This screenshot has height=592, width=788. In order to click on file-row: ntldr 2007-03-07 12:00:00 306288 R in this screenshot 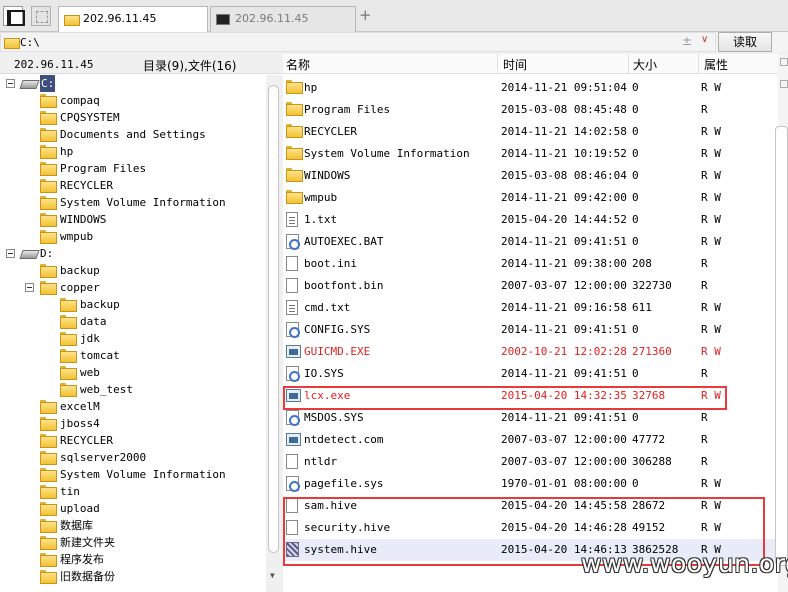, I will do `click(530, 462)`.